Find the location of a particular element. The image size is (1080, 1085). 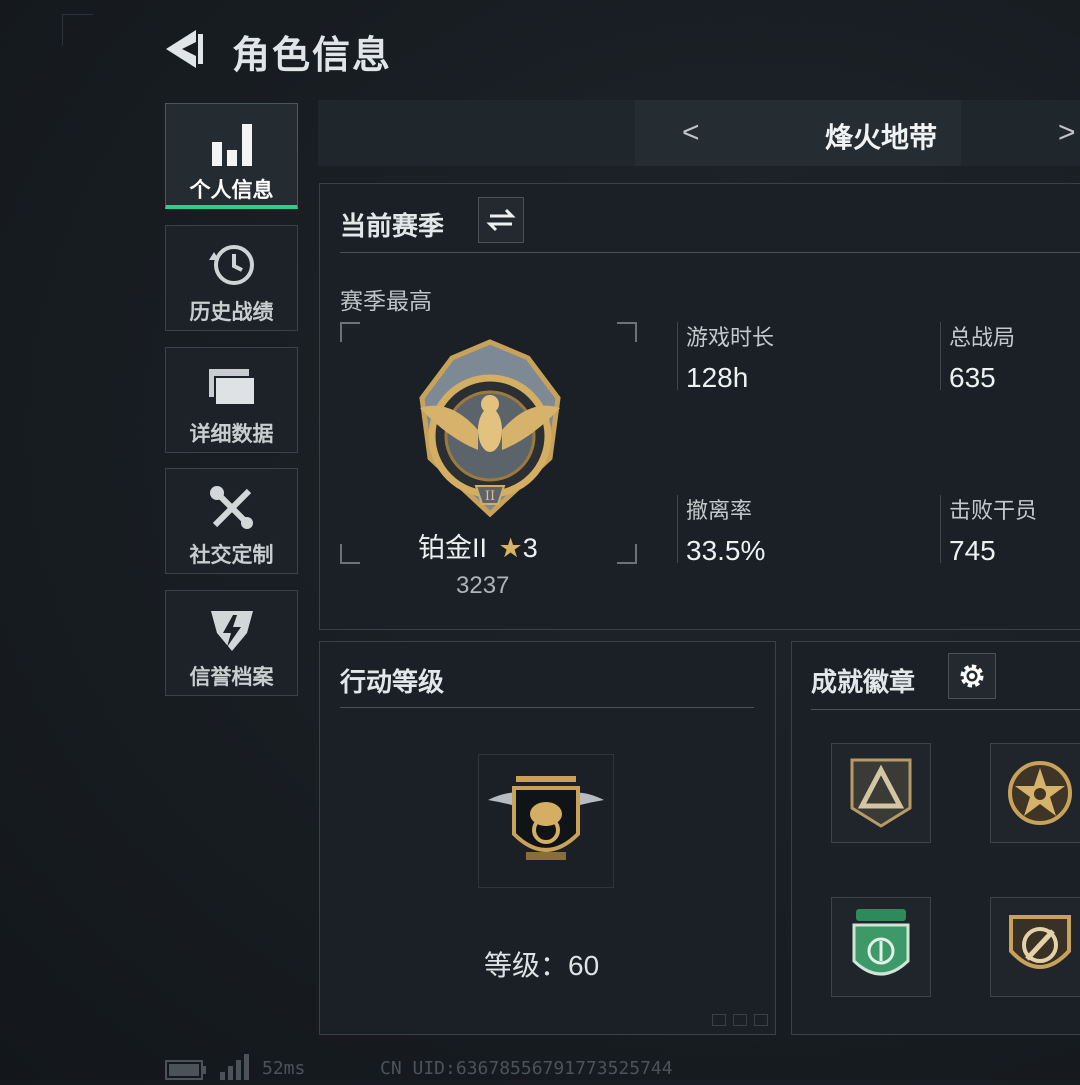

wrench-screwdriver-icon is located at coordinates (231, 508).